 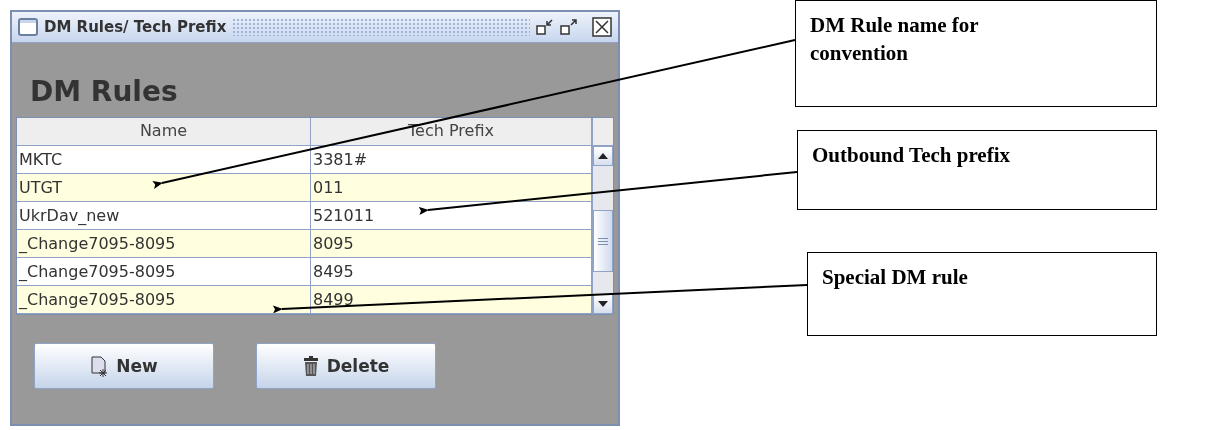 I want to click on header-corner, so click(x=603, y=132).